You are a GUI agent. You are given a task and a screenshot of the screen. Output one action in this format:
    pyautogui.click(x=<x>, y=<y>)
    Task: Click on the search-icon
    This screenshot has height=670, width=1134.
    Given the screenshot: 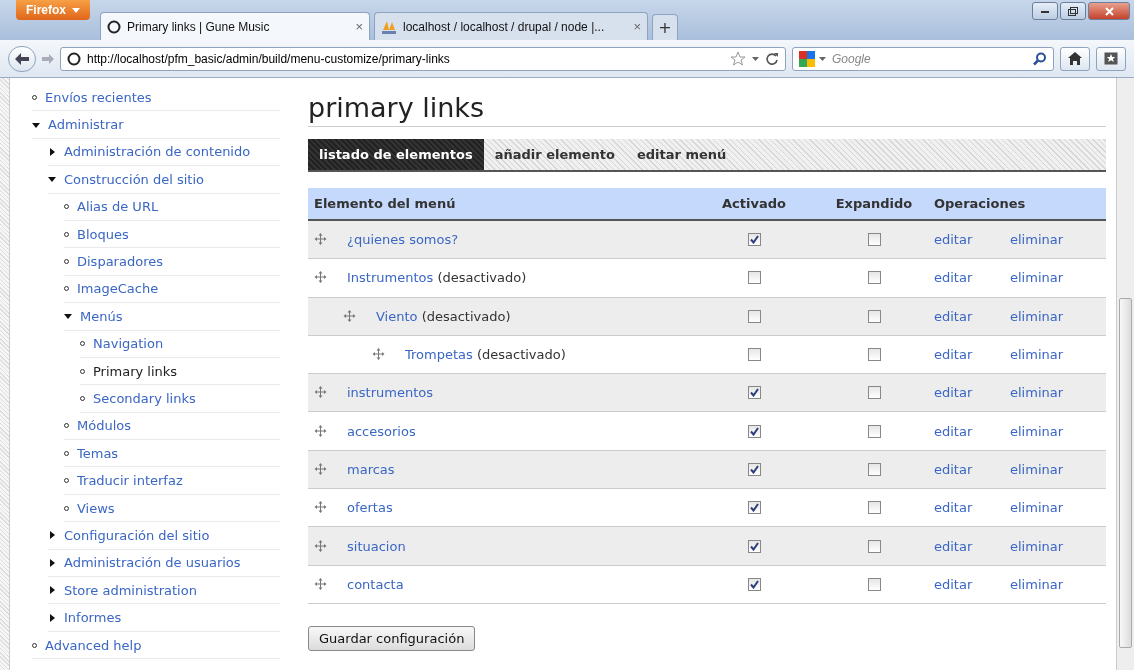 What is the action you would take?
    pyautogui.click(x=1040, y=58)
    